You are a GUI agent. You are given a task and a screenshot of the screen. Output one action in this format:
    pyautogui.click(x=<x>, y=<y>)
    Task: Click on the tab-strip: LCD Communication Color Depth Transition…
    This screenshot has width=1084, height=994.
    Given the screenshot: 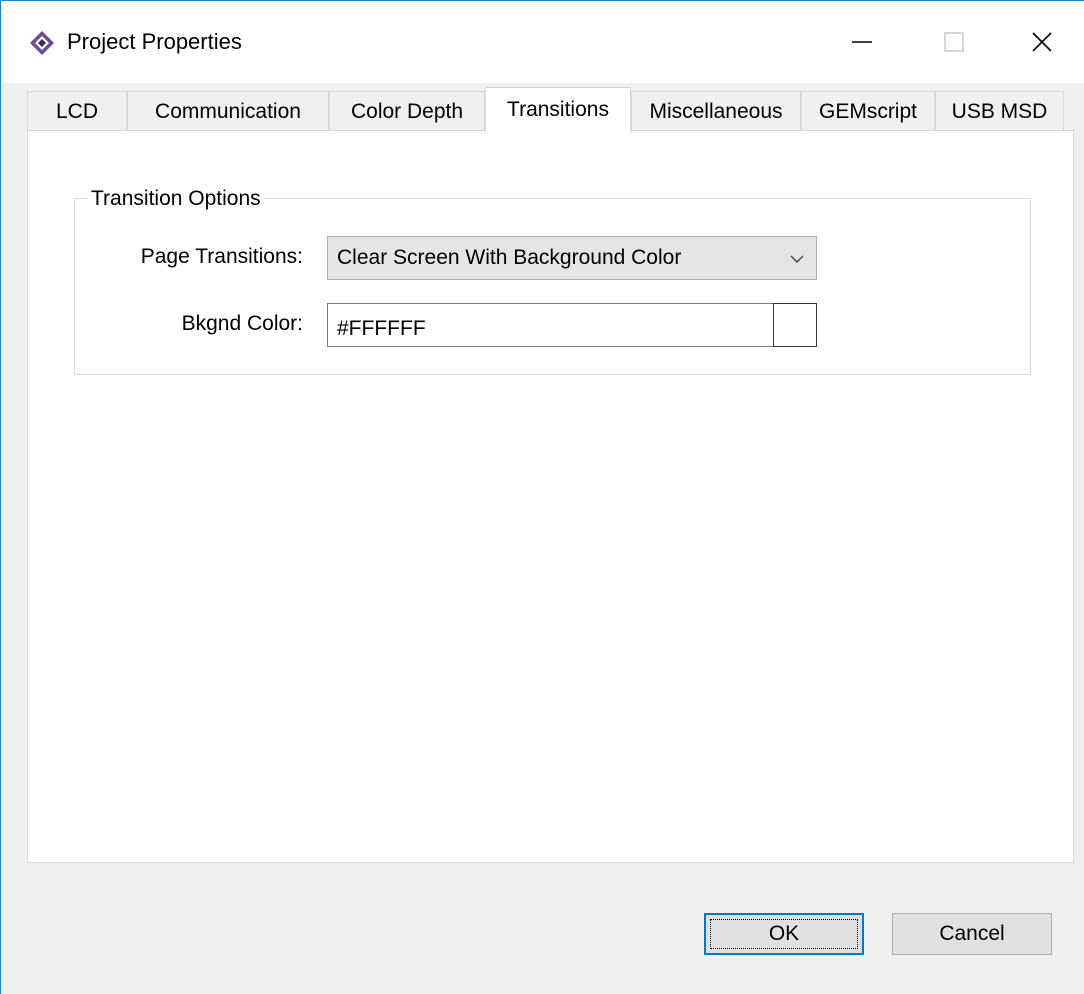 What is the action you would take?
    pyautogui.click(x=550, y=110)
    